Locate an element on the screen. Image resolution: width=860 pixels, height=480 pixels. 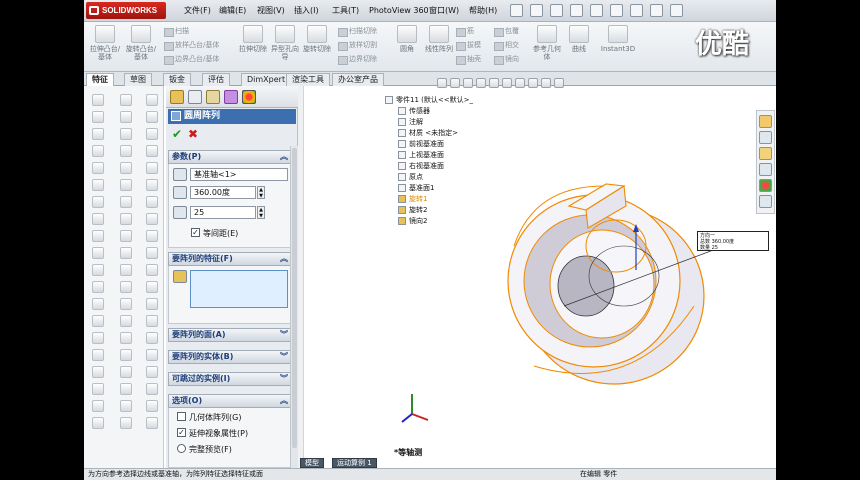
hole-wizard-button: 异型孔向导 is located at coordinates (285, 47).